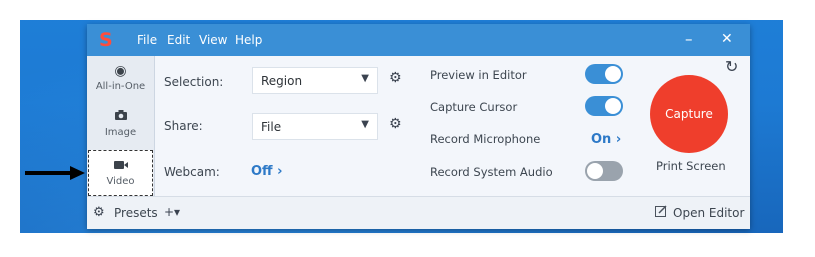 The width and height of the screenshot is (815, 257). I want to click on webcam-value: Off, so click(262, 171).